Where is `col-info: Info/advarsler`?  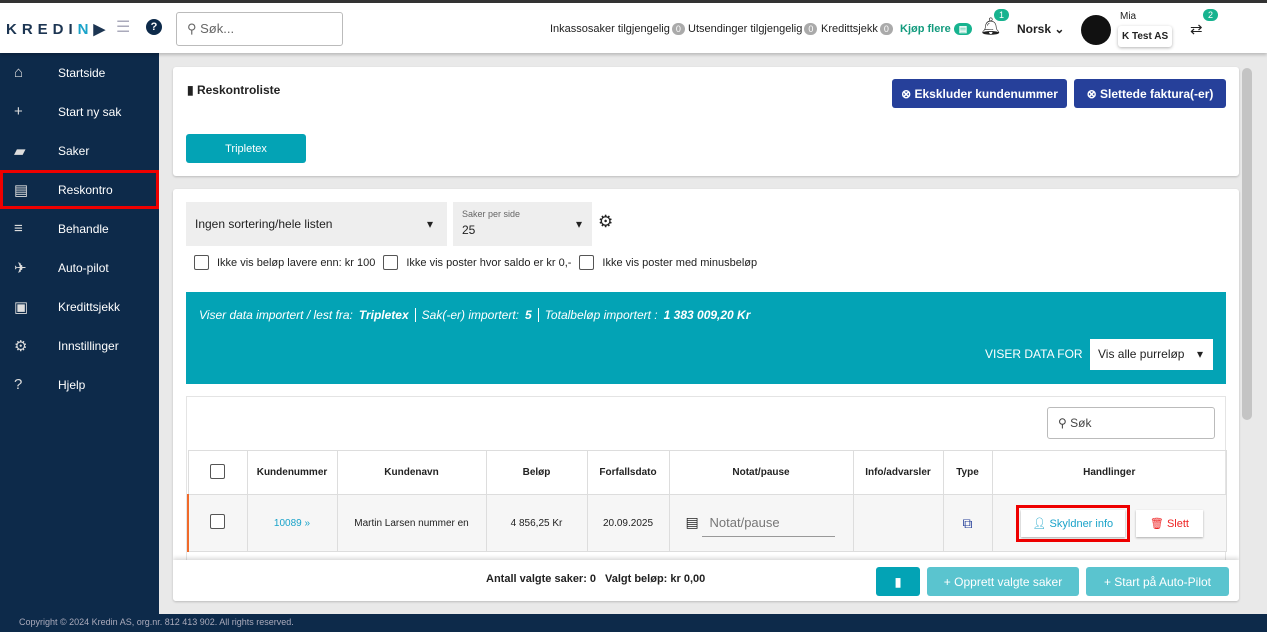 col-info: Info/advarsler is located at coordinates (898, 472).